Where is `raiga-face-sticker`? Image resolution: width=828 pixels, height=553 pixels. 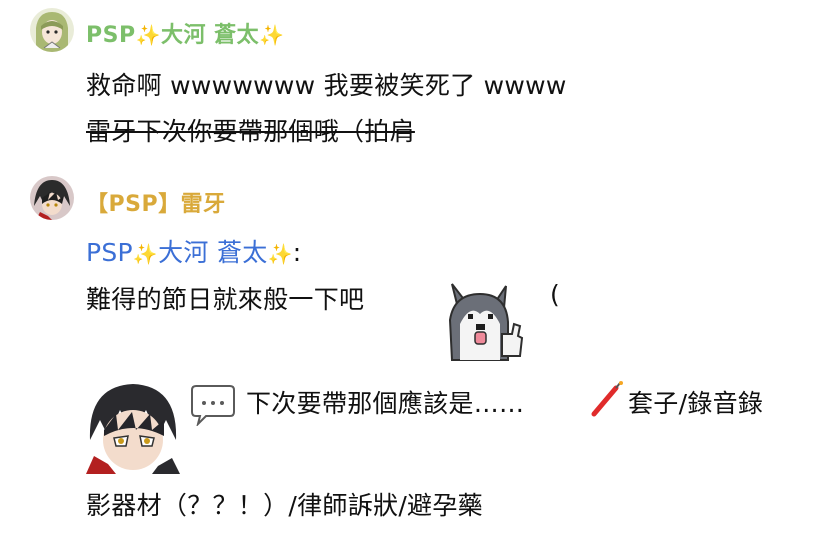
raiga-face-sticker is located at coordinates (133, 427).